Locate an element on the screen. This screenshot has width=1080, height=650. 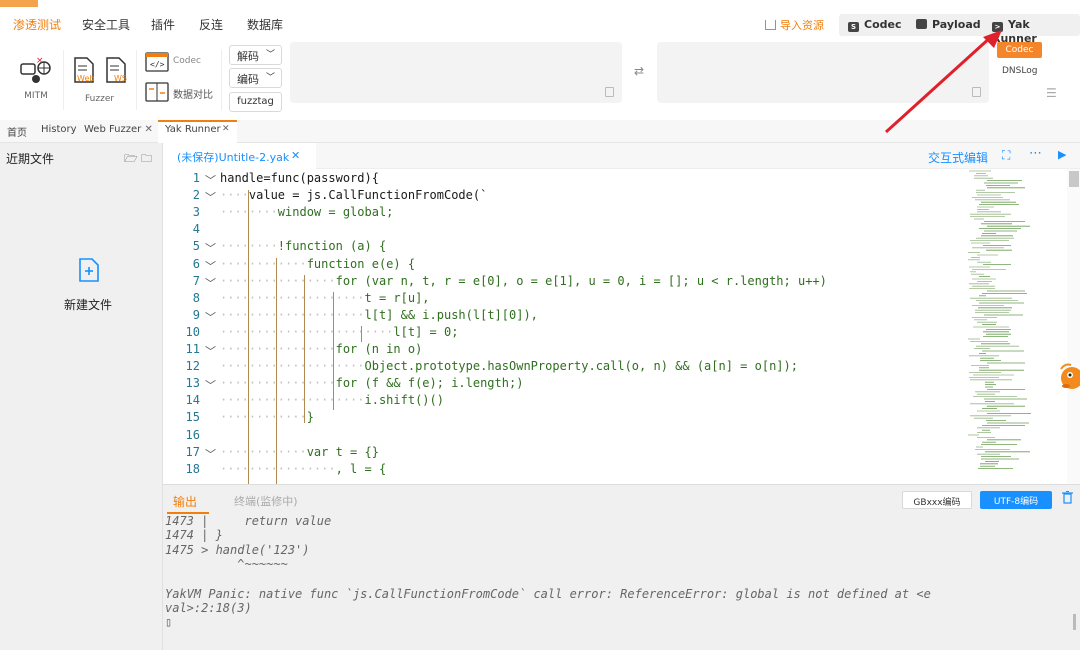
mitm-icon: × is located at coordinates (35, 69).